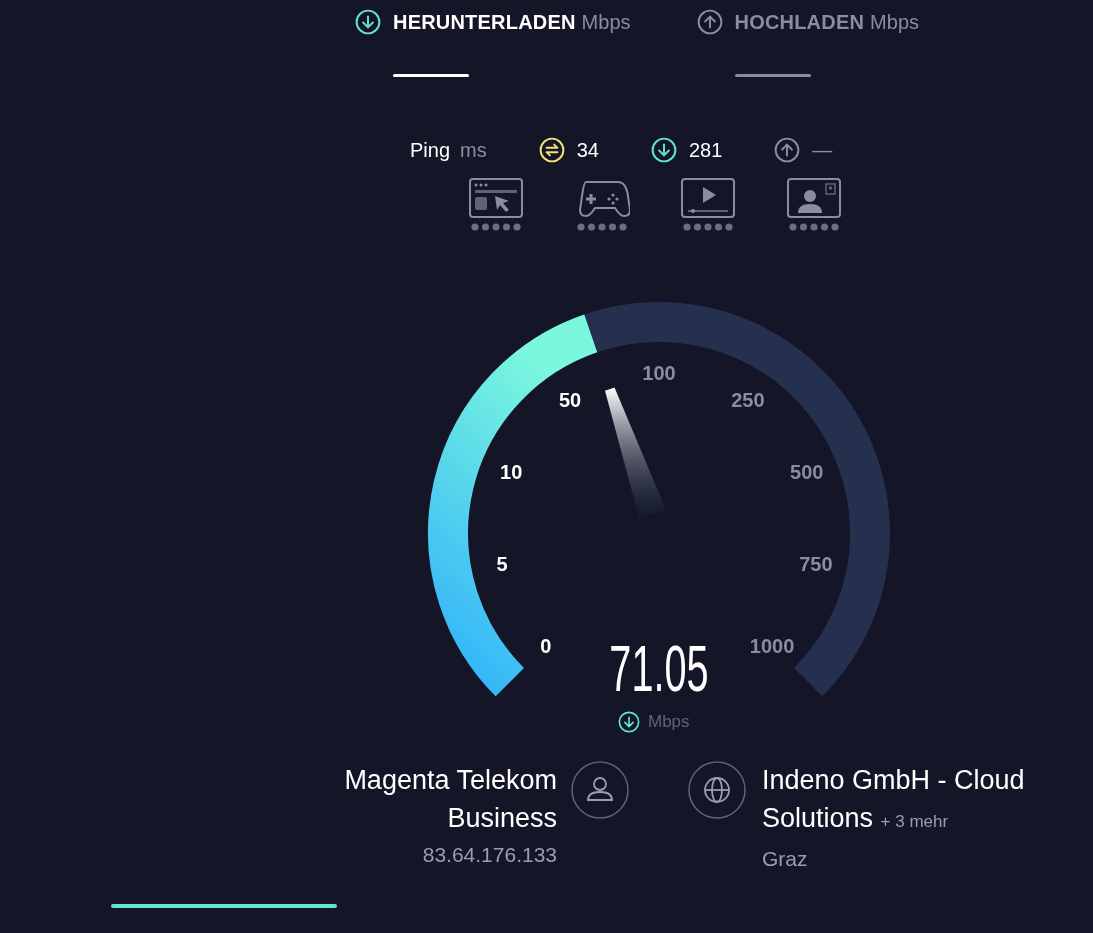 This screenshot has height=933, width=1093. Describe the element at coordinates (816, 564) in the screenshot. I see `scale-label: 750` at that location.